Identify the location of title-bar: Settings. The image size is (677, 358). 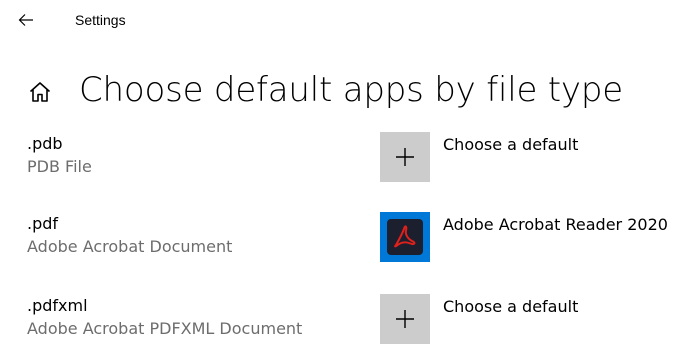
(338, 20).